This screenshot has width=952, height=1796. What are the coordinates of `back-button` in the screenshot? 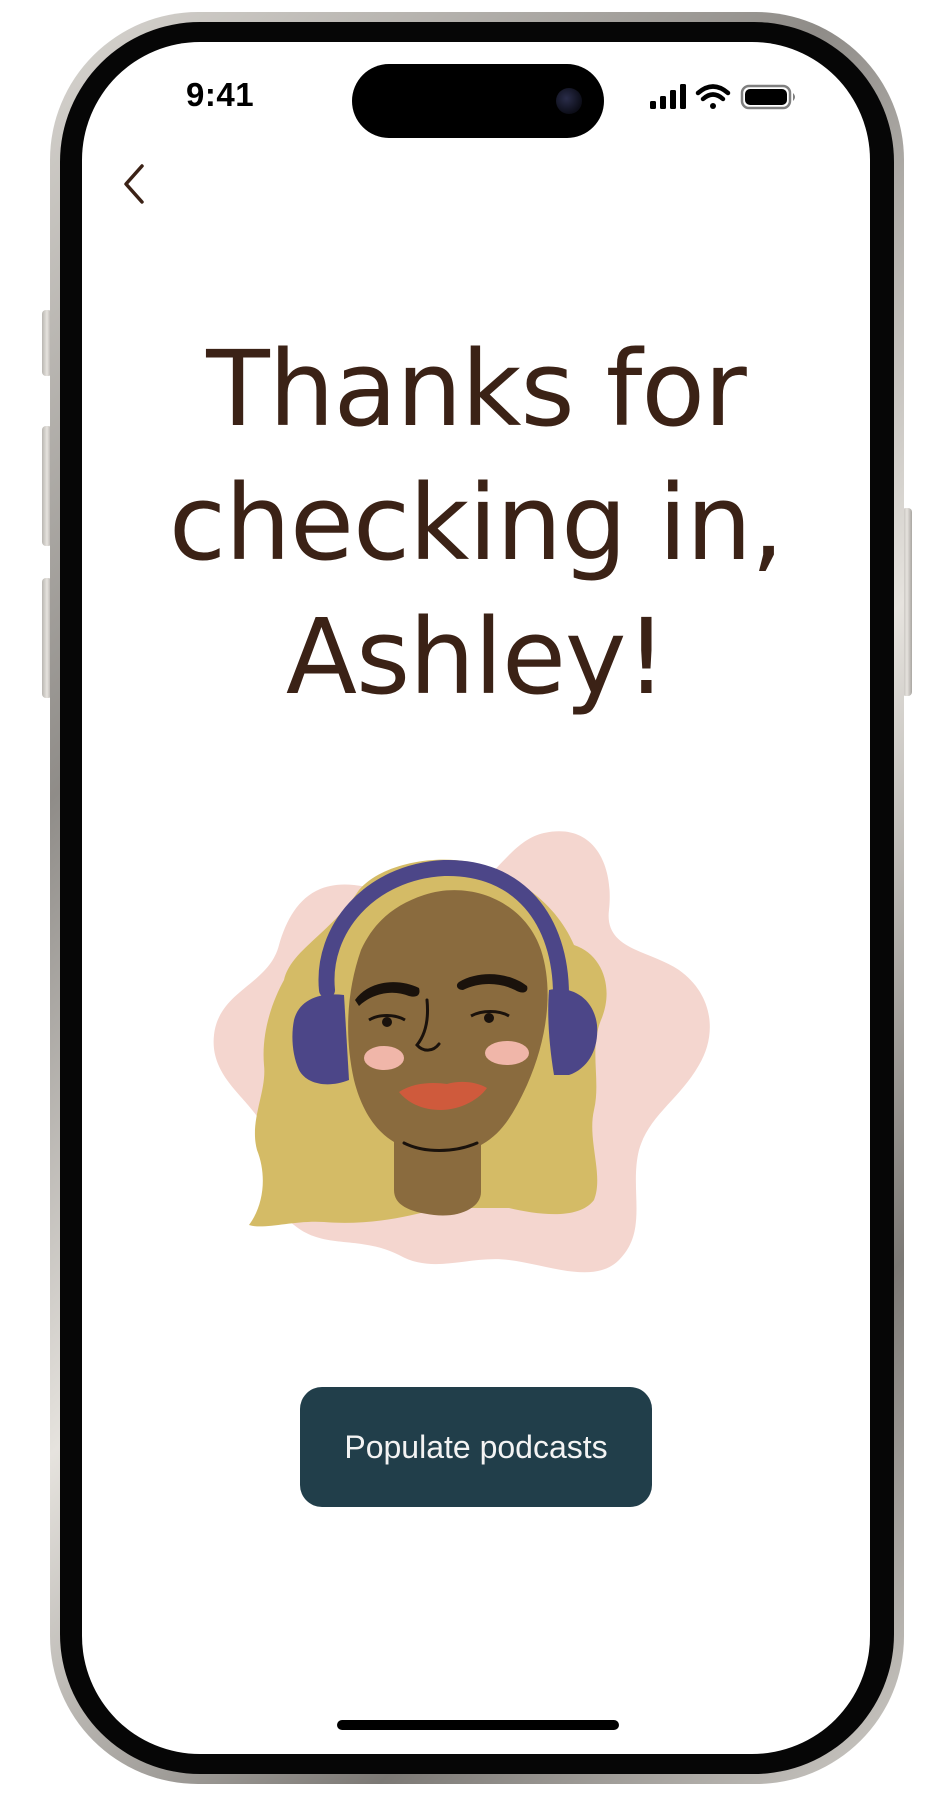 It's located at (142, 182).